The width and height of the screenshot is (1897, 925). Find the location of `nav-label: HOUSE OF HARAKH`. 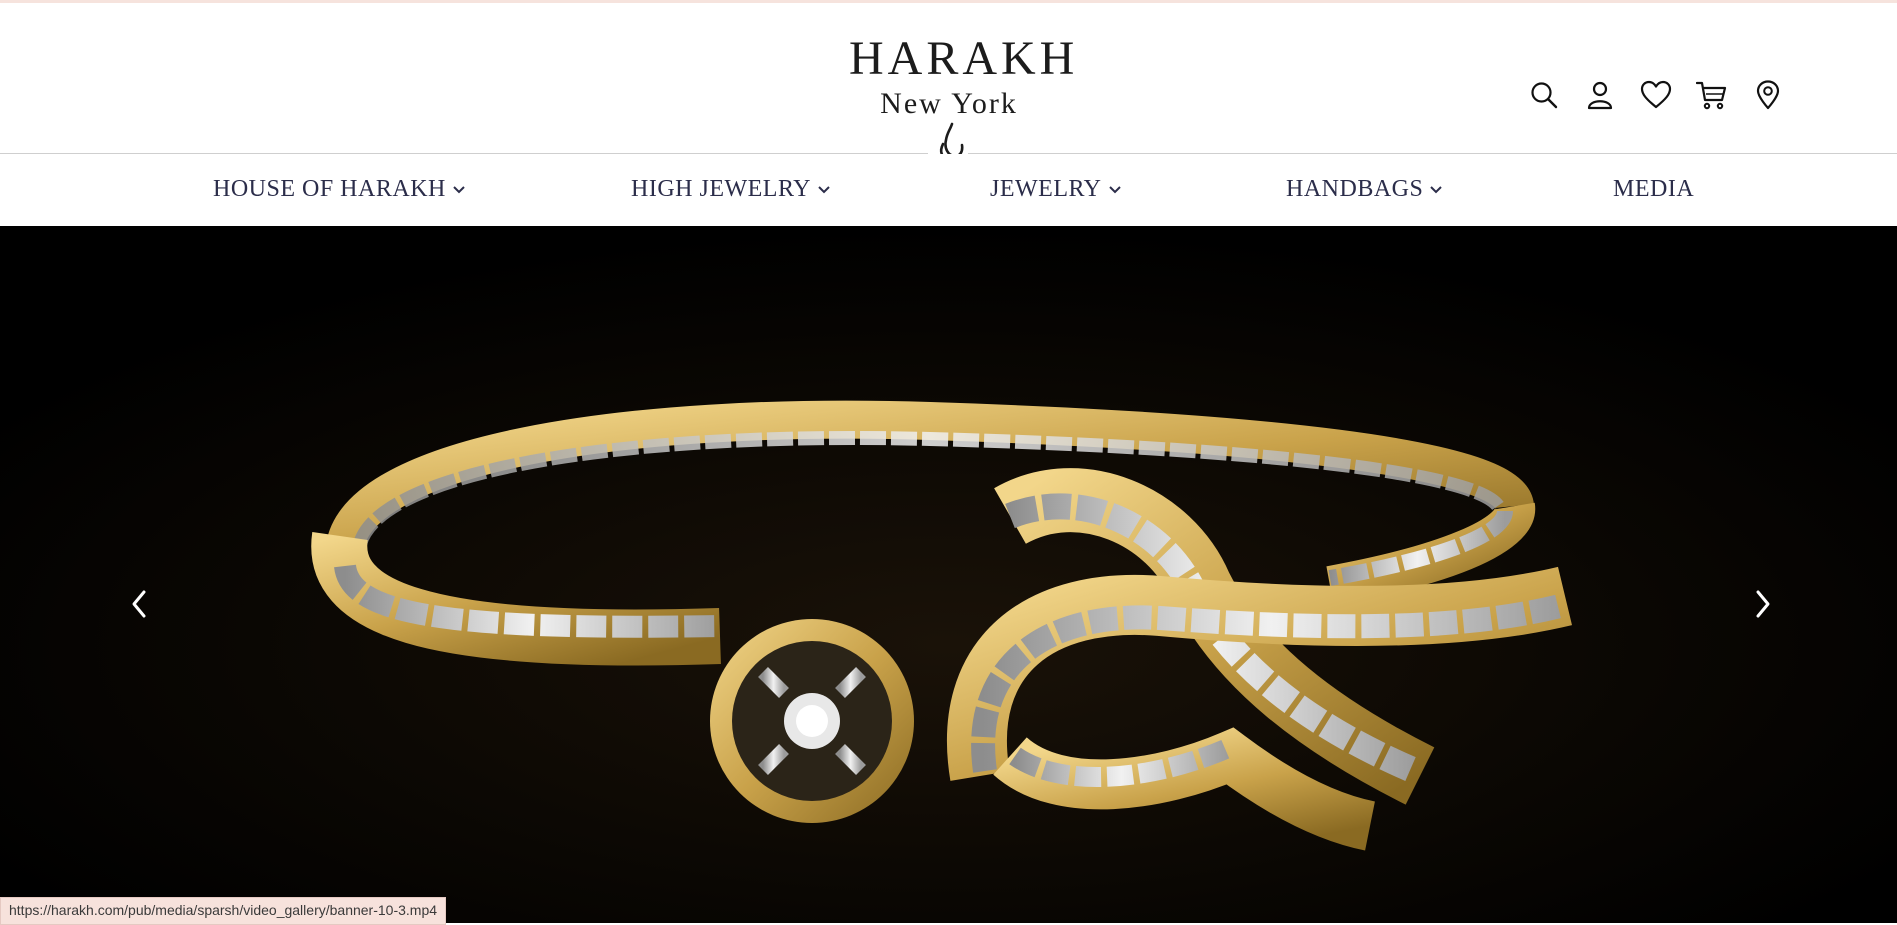

nav-label: HOUSE OF HARAKH is located at coordinates (329, 189).